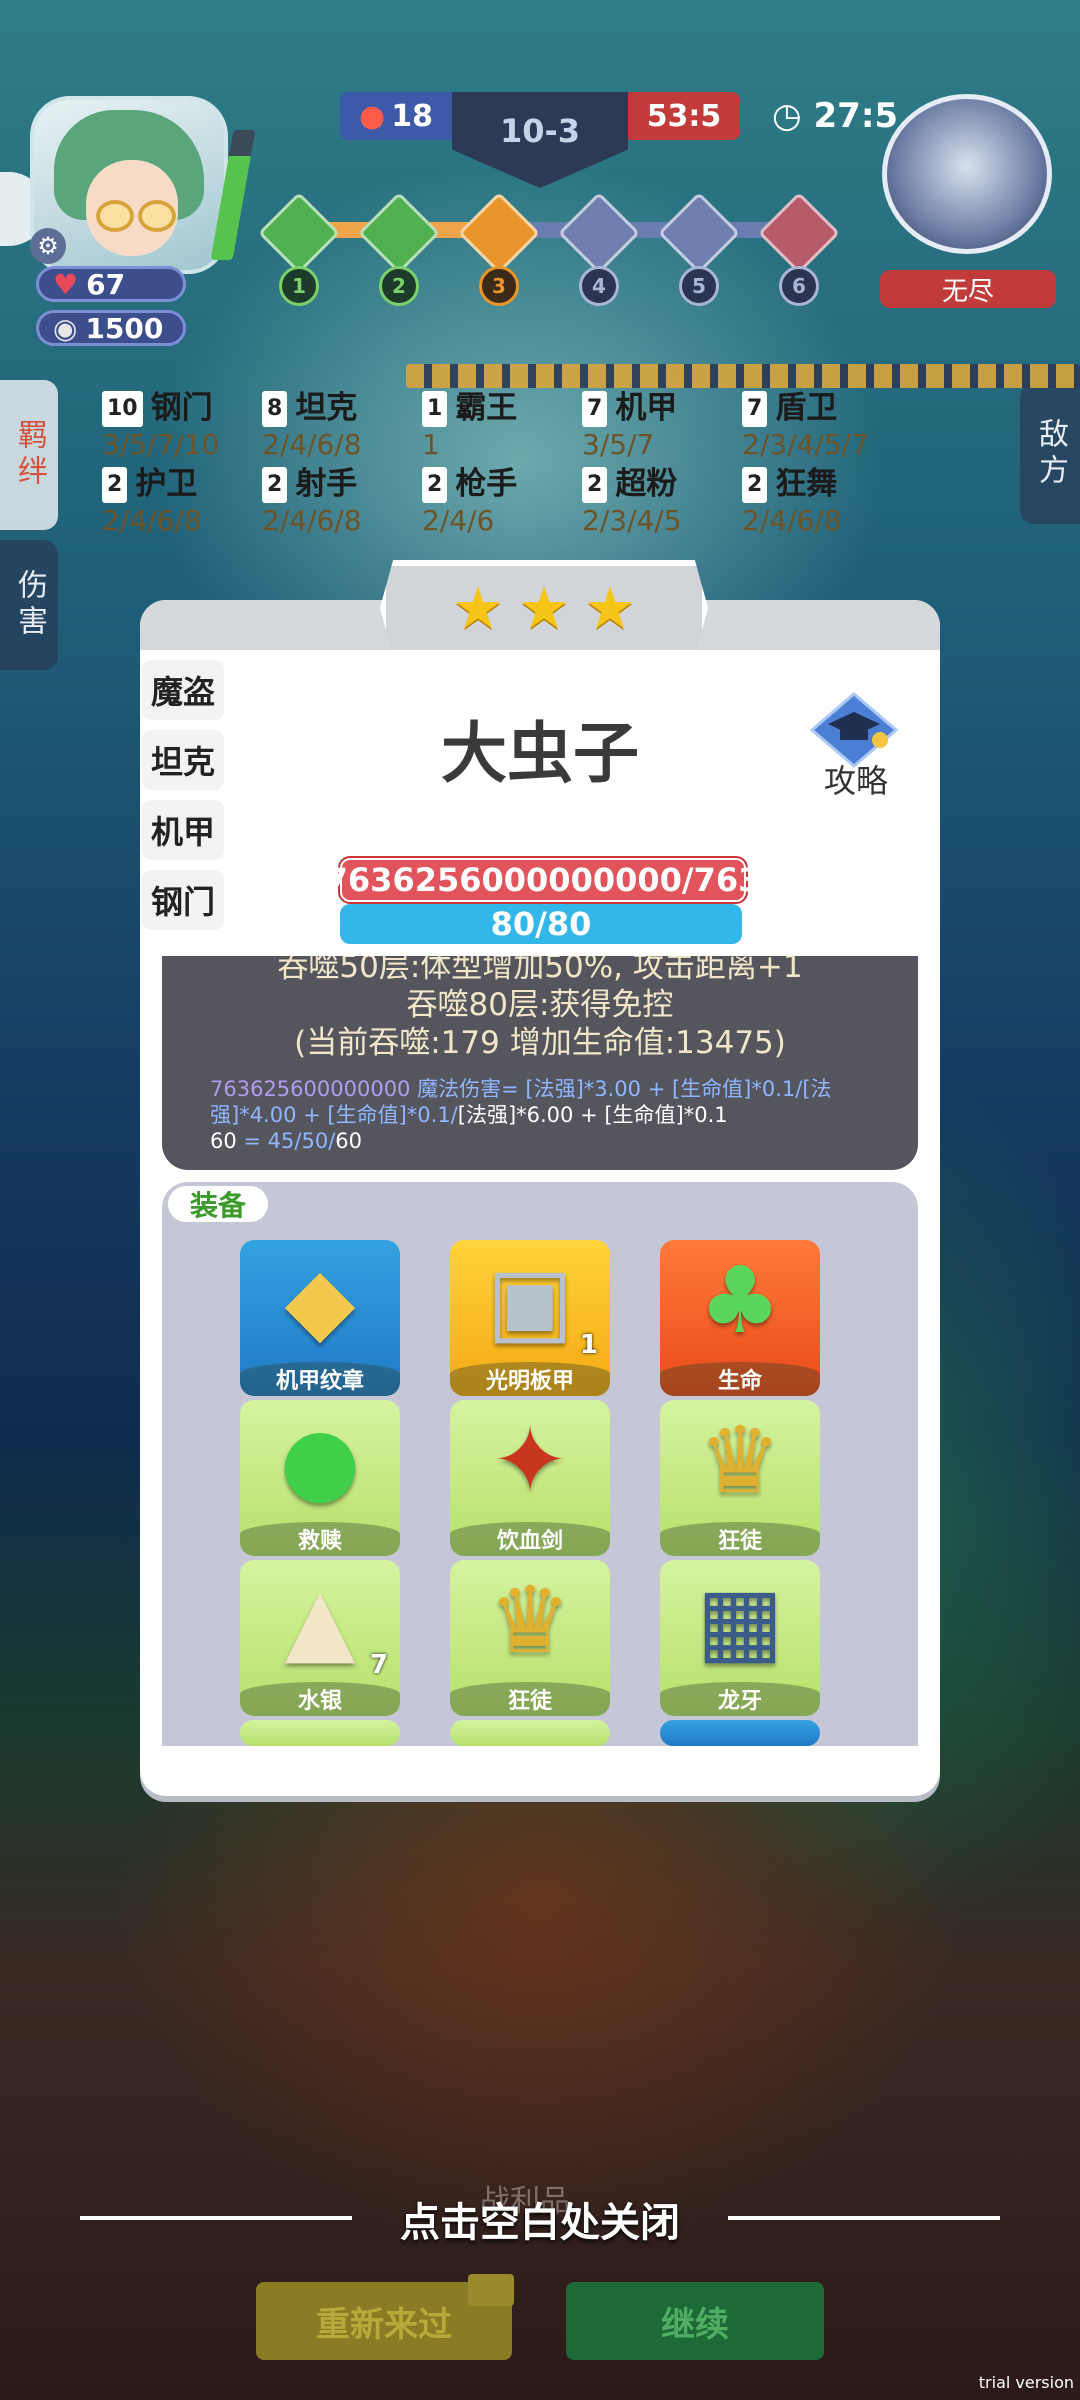 The image size is (1080, 2400). I want to click on category-tag: 魔盗, so click(183, 690).